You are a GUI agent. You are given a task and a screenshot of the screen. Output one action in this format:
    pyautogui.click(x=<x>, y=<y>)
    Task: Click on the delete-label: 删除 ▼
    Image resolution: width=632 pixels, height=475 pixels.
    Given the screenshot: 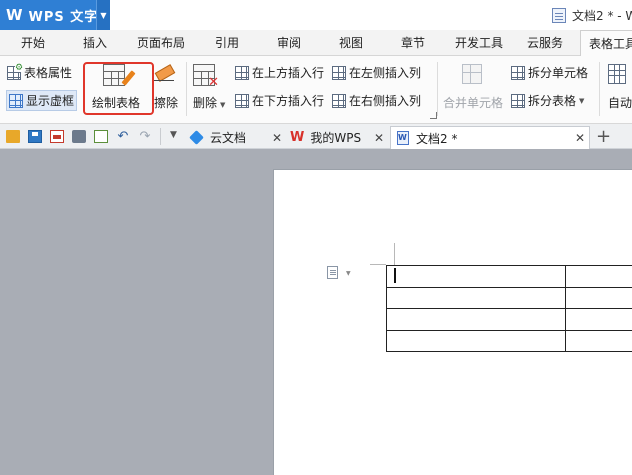 What is the action you would take?
    pyautogui.click(x=209, y=103)
    